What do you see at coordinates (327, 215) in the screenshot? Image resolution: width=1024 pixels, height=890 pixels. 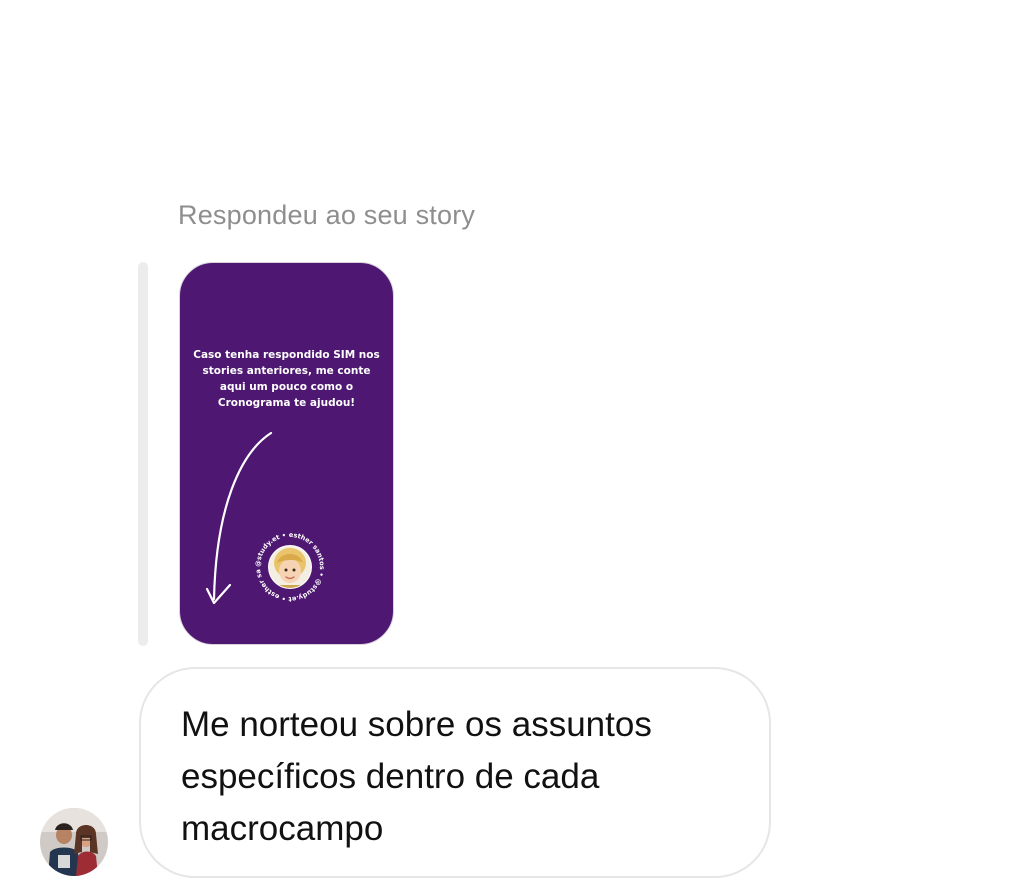 I see `story-reply-caption: Respondeu ao seu story` at bounding box center [327, 215].